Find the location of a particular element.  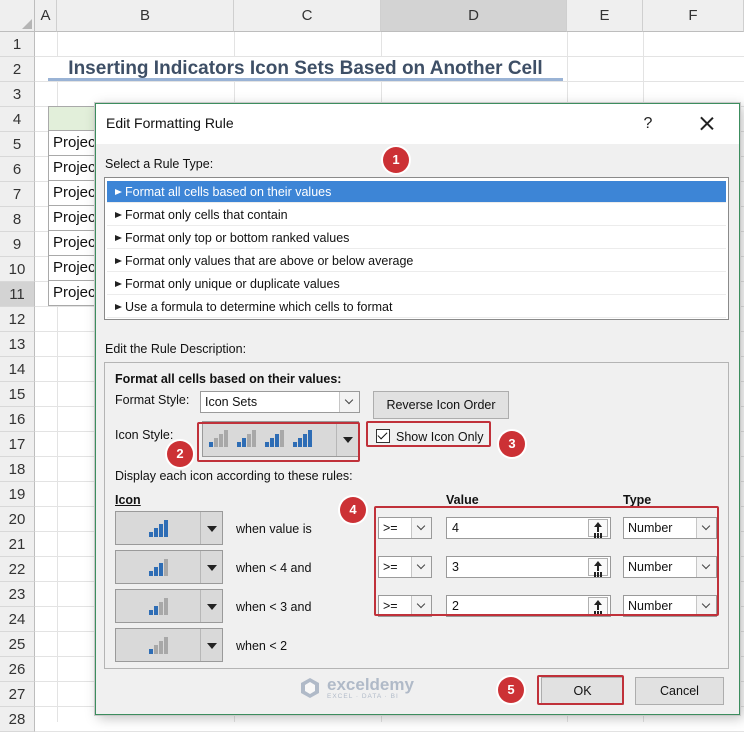

row-gridline is located at coordinates (389, 81).